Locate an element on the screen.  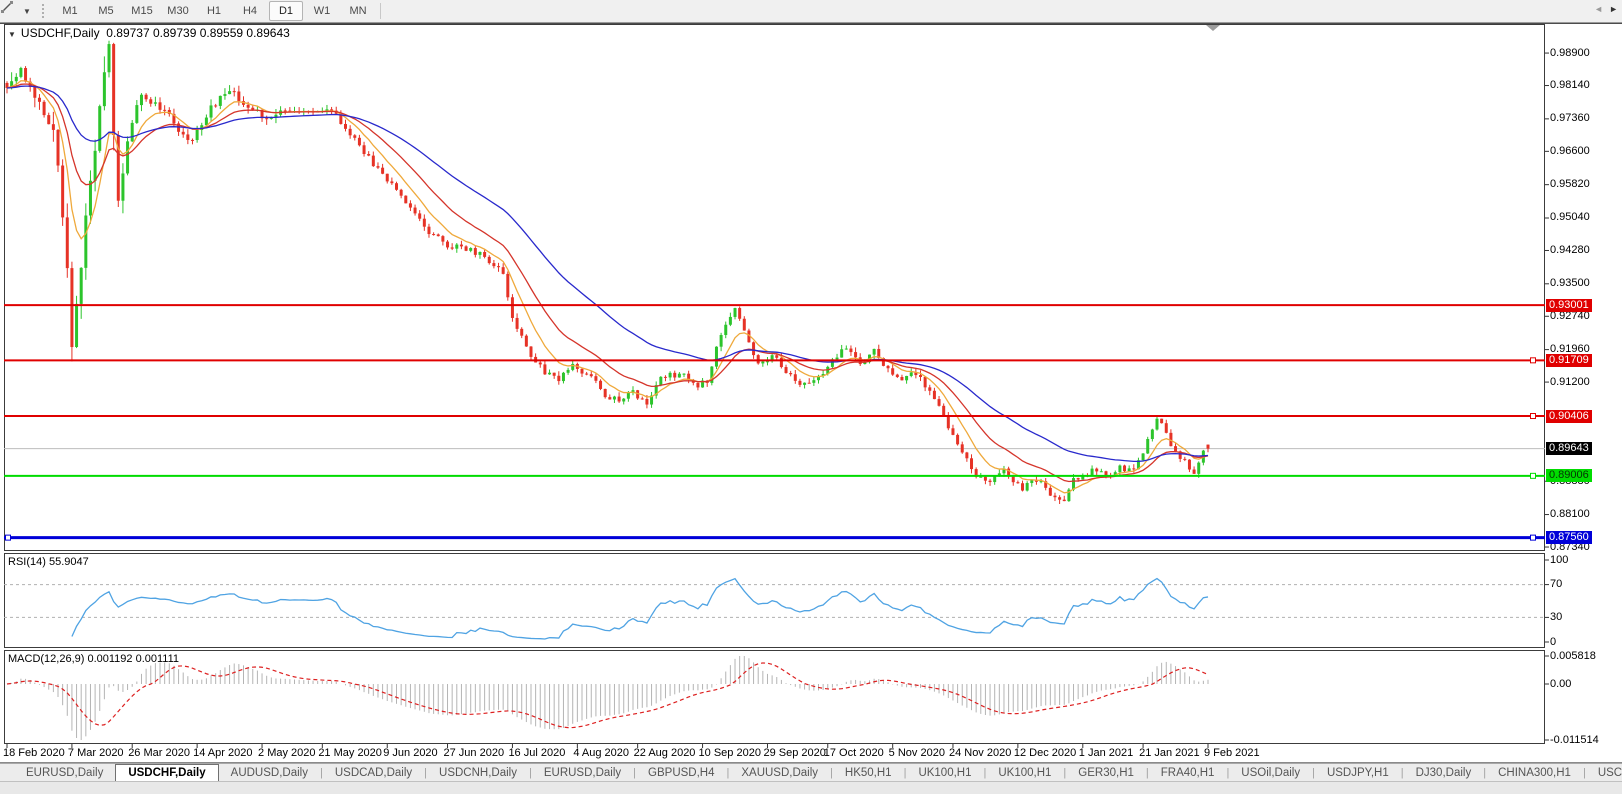
date-axis-label: 29 Sep 2020 is located at coordinates (794, 753).